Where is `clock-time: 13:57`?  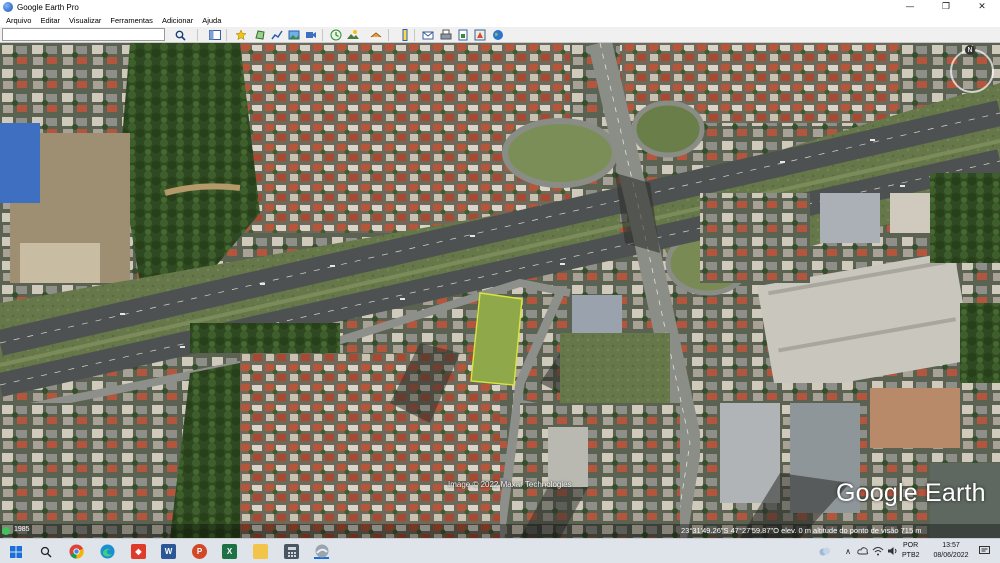
clock-time: 13:57 is located at coordinates (951, 545).